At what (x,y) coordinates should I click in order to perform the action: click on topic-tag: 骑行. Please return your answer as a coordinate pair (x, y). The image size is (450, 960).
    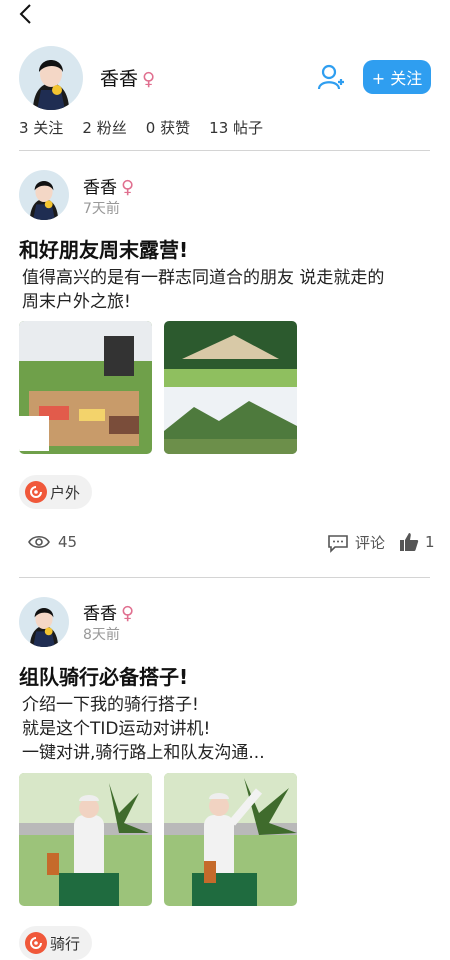
    Looking at the image, I should click on (56, 943).